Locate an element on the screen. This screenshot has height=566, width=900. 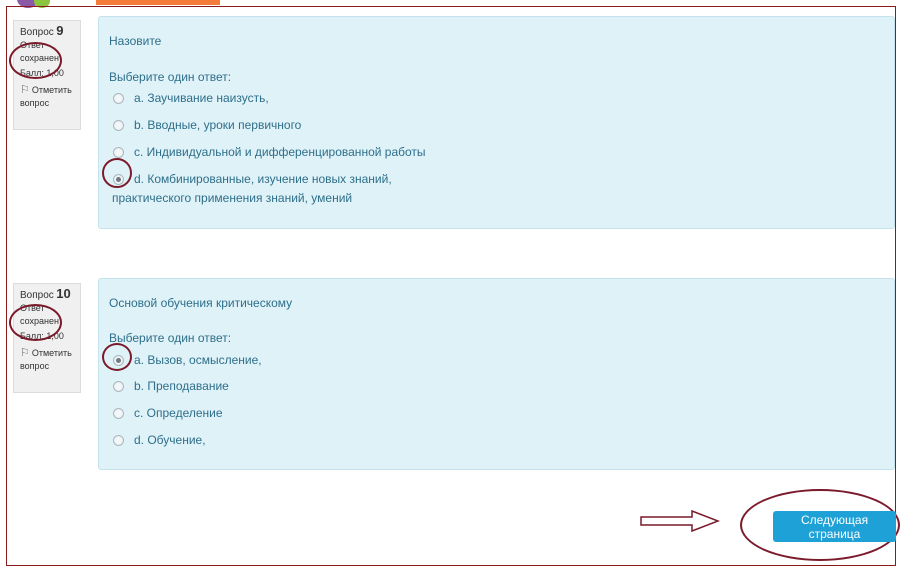
arrow-right-icon is located at coordinates (680, 521).